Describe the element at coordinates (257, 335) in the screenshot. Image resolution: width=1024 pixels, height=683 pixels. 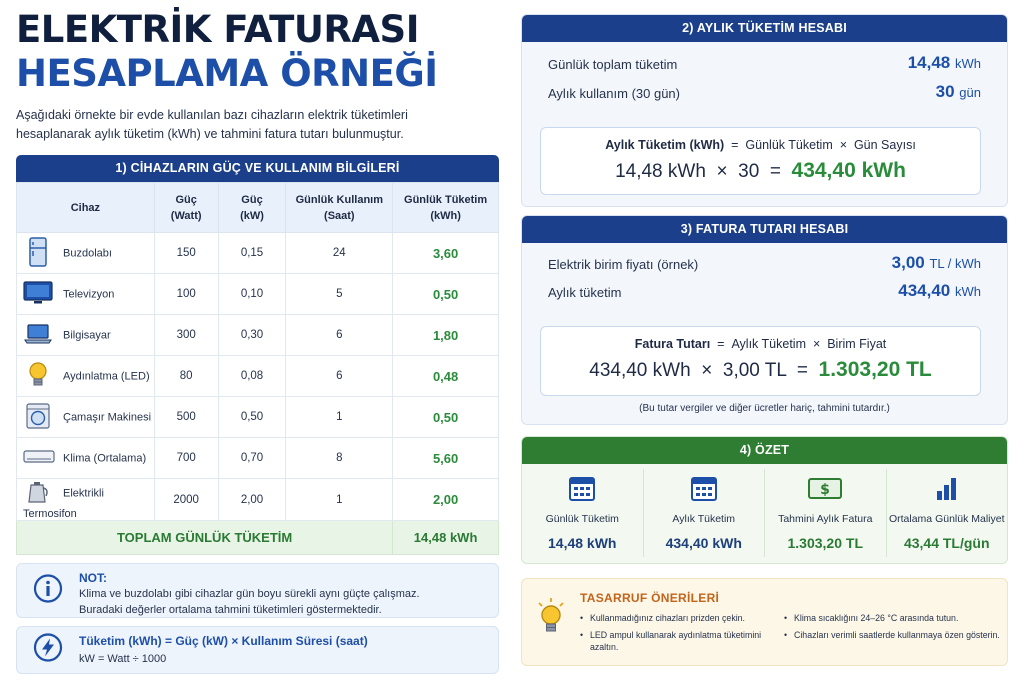
I see `table-row: Bilgisayar 300 0,30 6 1,80` at that location.